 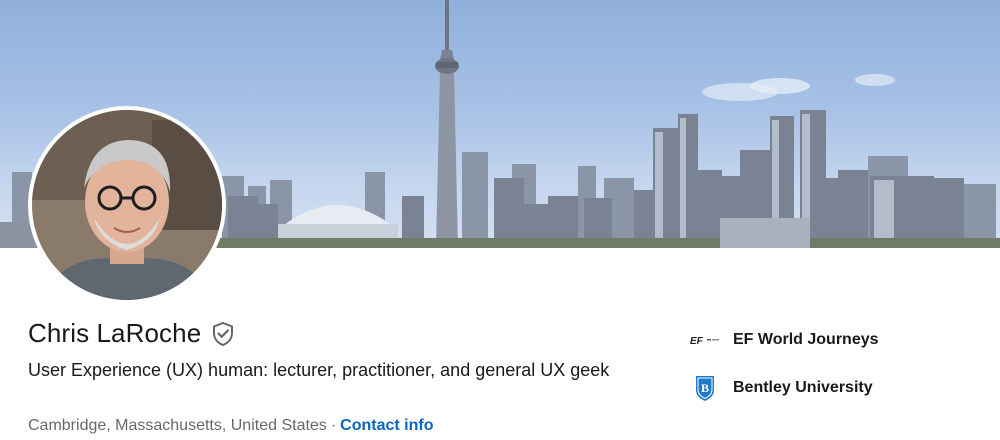 I want to click on org-ef-world-journeys: EF EF World Journeys, so click(x=784, y=340).